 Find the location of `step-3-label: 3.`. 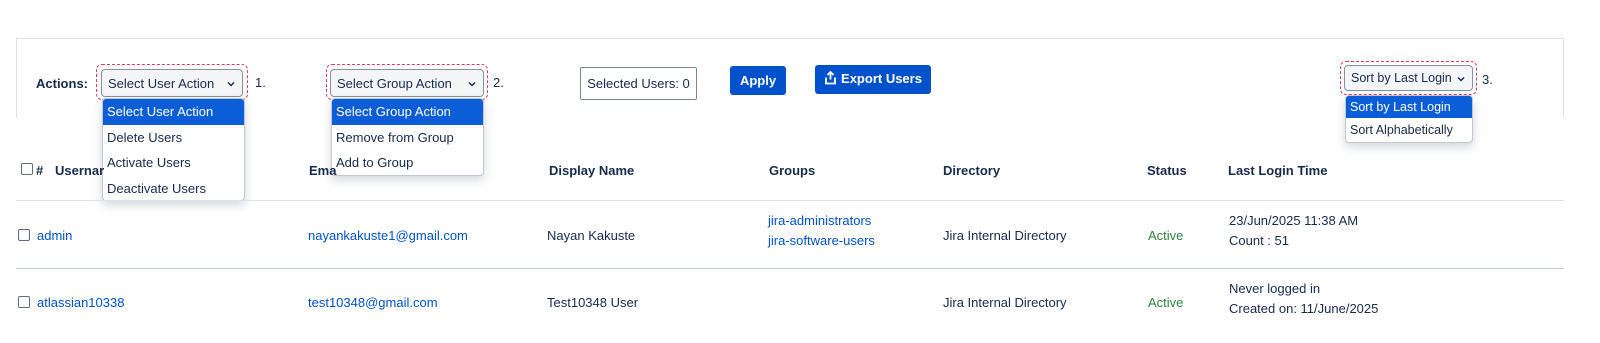

step-3-label: 3. is located at coordinates (1487, 79).